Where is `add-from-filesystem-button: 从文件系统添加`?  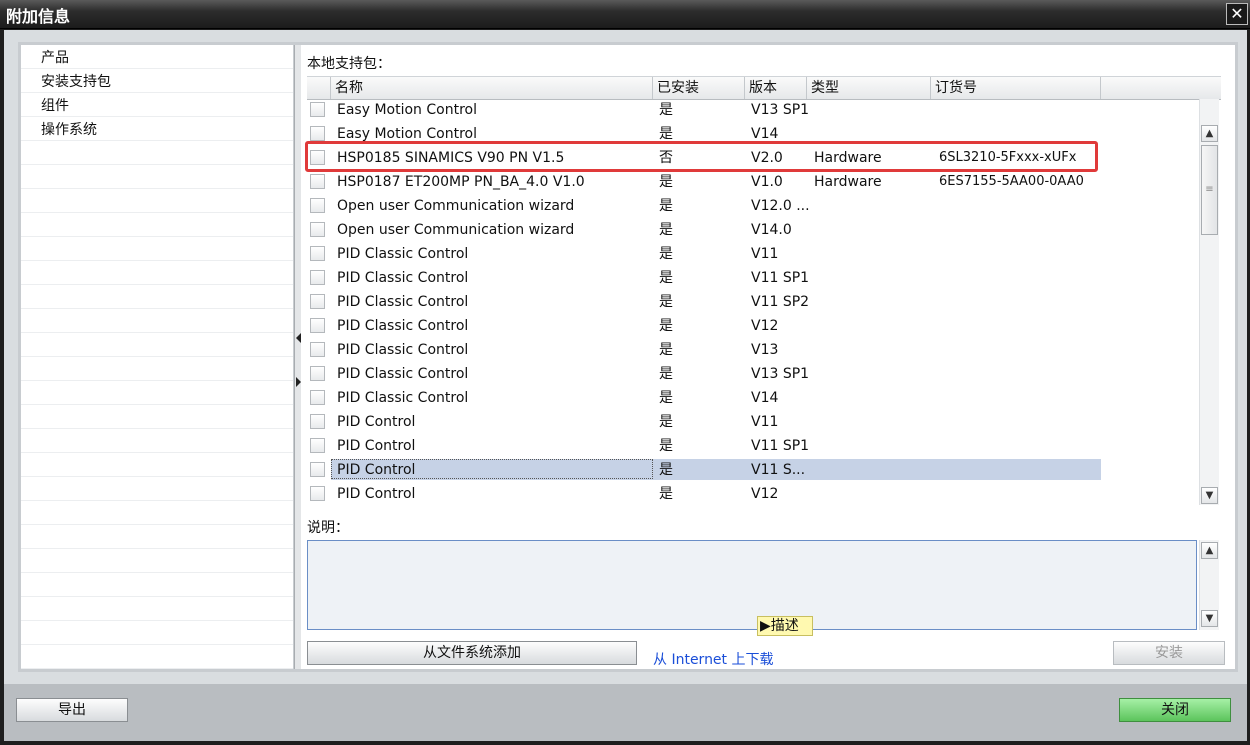 add-from-filesystem-button: 从文件系统添加 is located at coordinates (472, 653).